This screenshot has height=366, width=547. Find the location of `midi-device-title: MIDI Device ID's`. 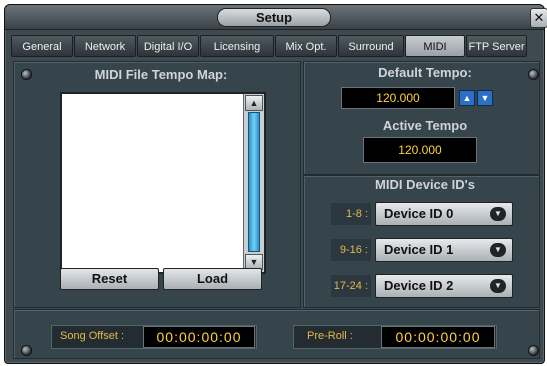

midi-device-title: MIDI Device ID's is located at coordinates (425, 184).